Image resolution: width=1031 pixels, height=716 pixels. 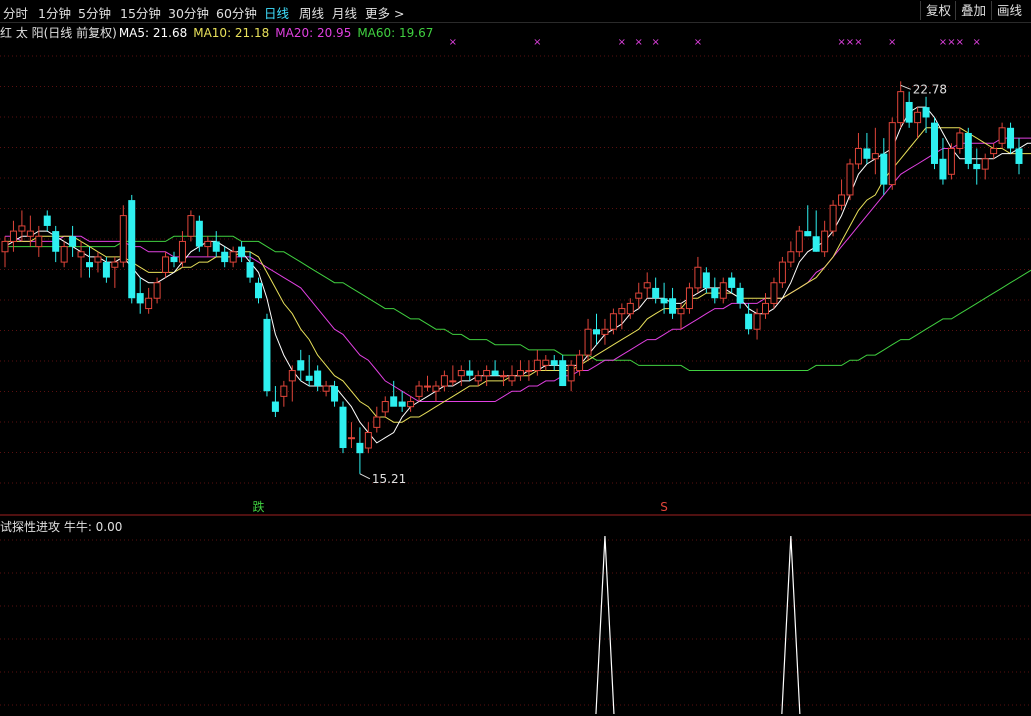 What do you see at coordinates (930, 89) in the screenshot?
I see `high-price-label: 22.78` at bounding box center [930, 89].